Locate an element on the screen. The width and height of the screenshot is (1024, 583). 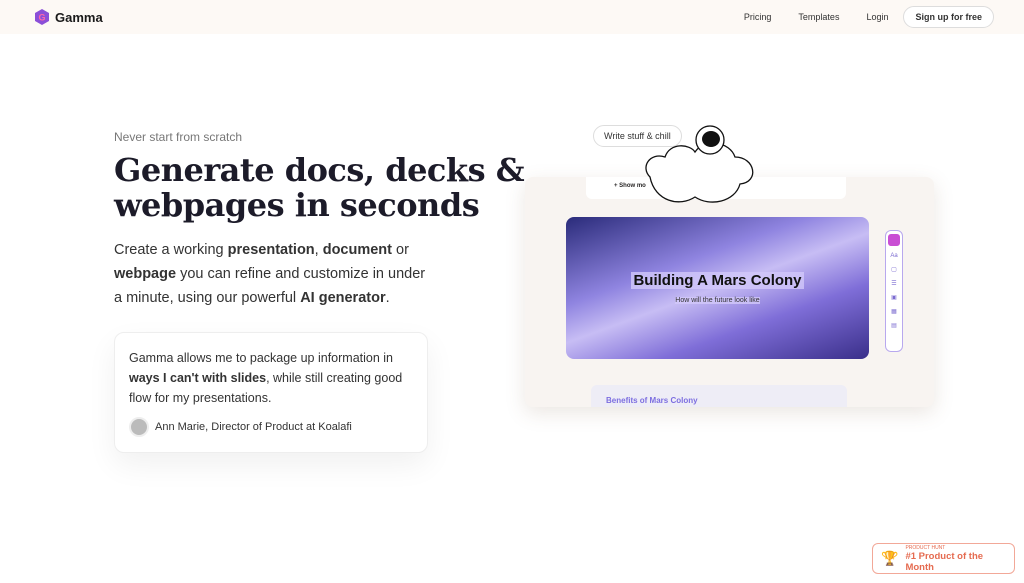
table-tool-icon: ▦ is located at coordinates (894, 311).